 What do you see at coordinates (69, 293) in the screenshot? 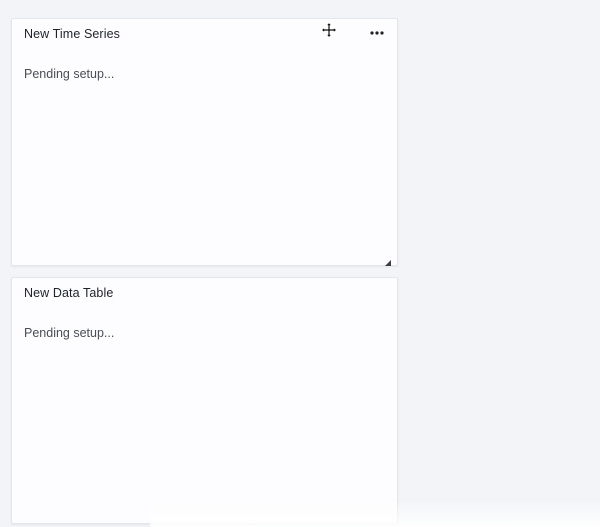
I see `panel-title: New Data Table` at bounding box center [69, 293].